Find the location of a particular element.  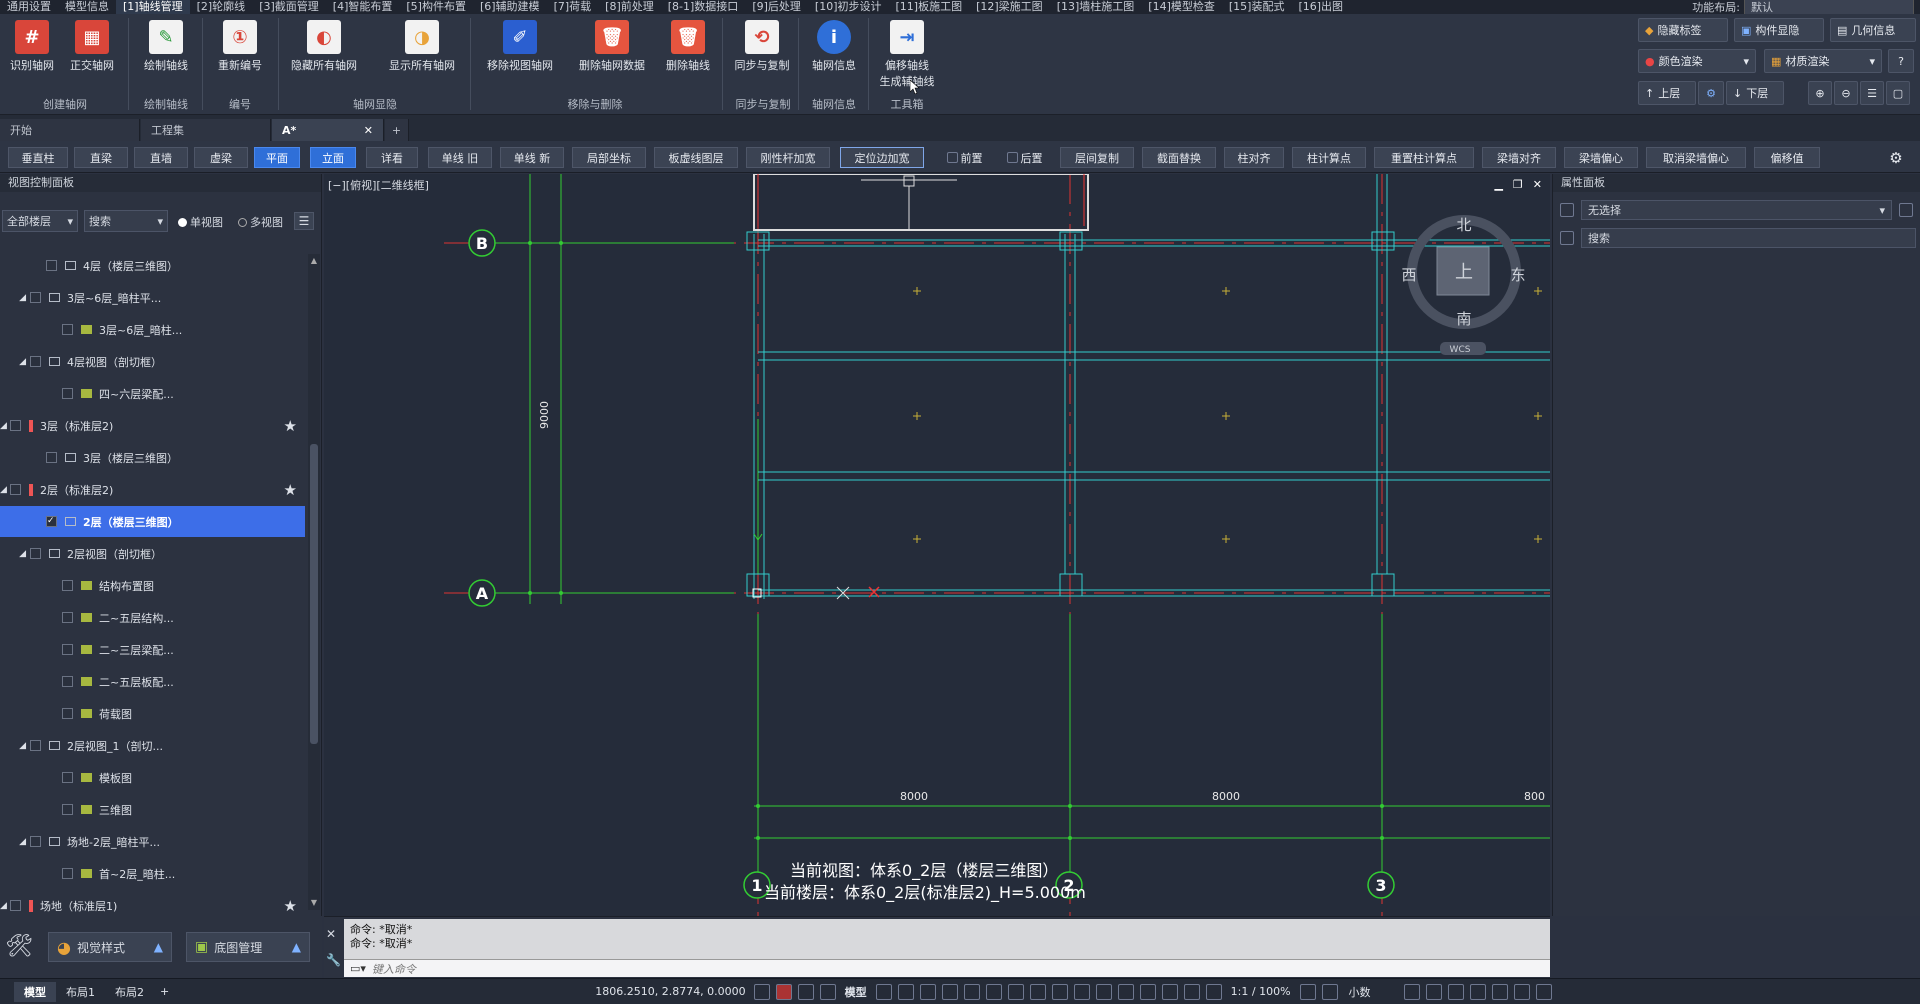

ucs-icon is located at coordinates (1147, 991).